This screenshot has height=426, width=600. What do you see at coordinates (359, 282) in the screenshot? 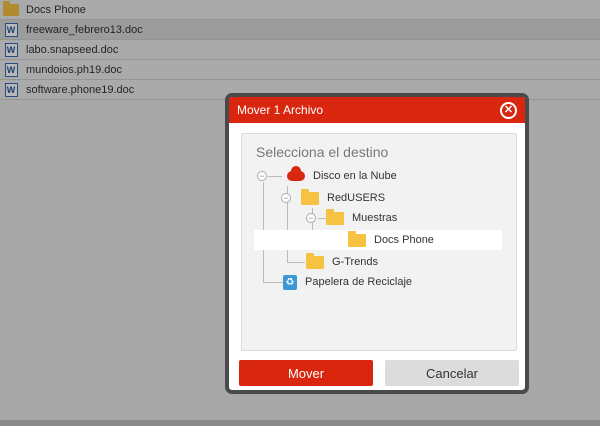
I see `tree-node-label: Papelera de Reciclaje` at bounding box center [359, 282].